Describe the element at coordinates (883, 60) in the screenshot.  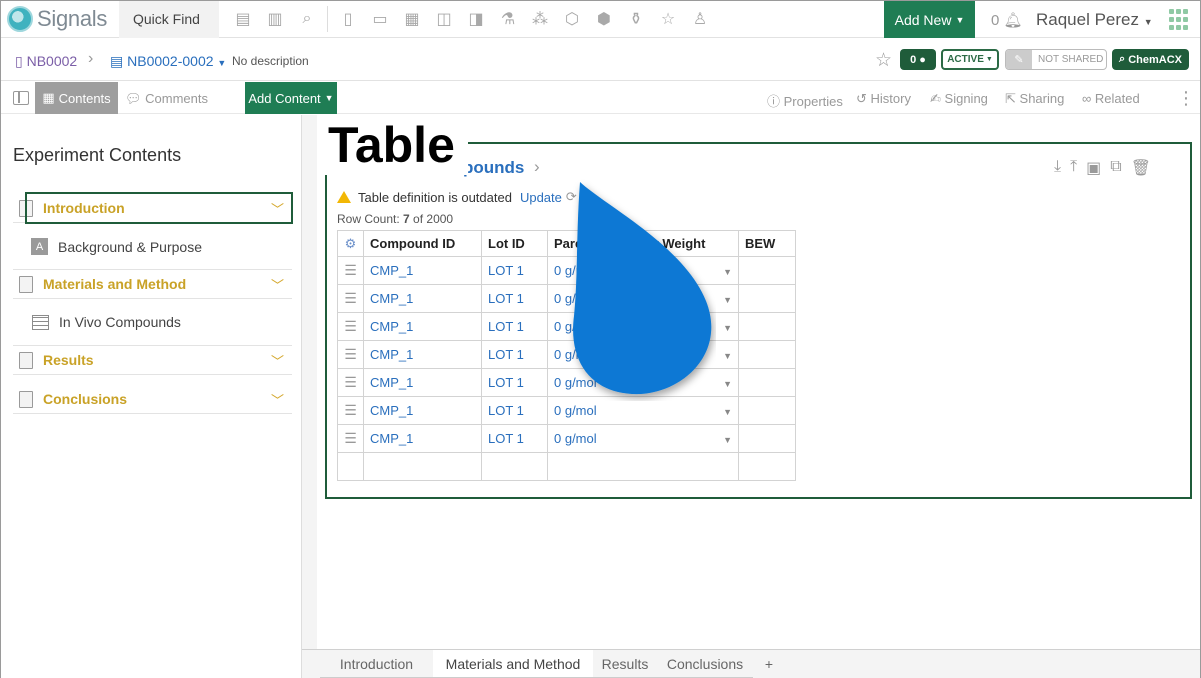
I see `favorite-star-icon: ☆` at that location.